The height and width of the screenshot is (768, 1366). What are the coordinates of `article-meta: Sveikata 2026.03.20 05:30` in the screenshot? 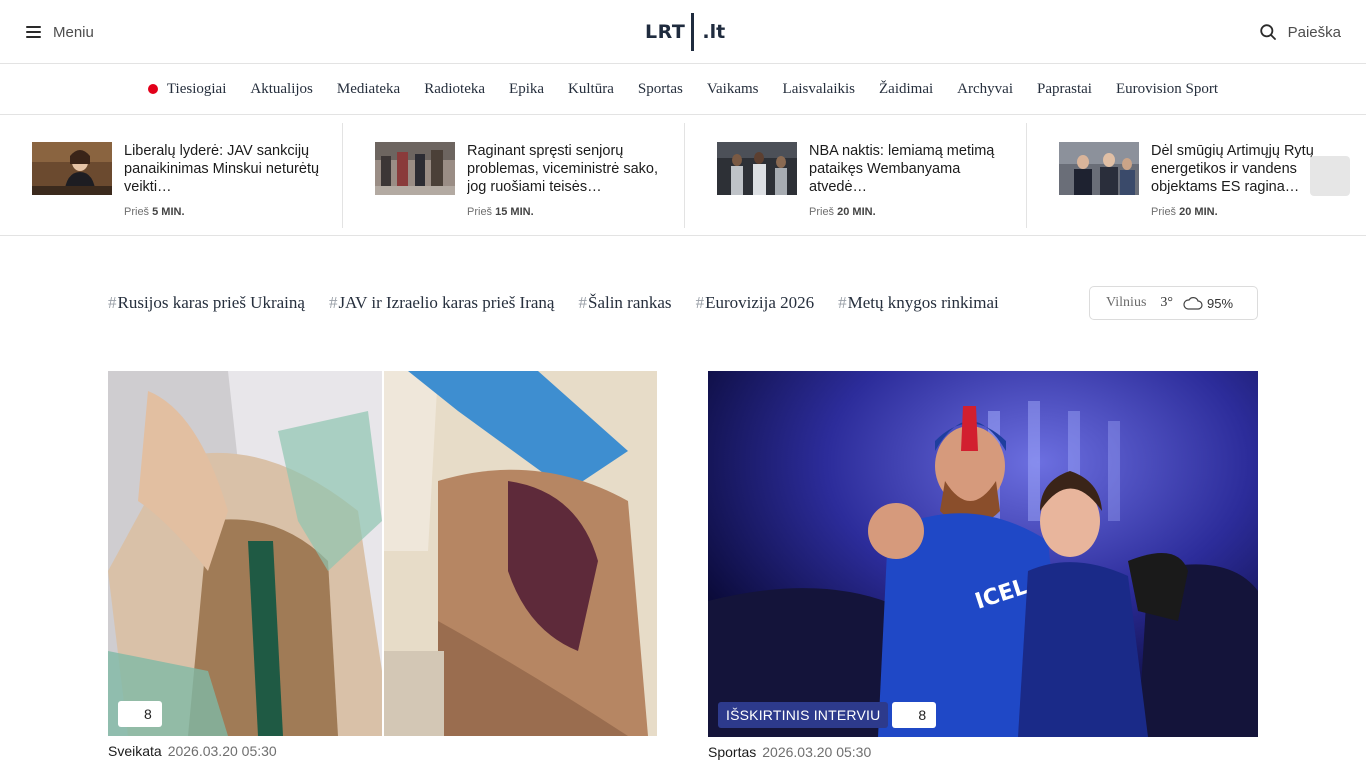 It's located at (382, 751).